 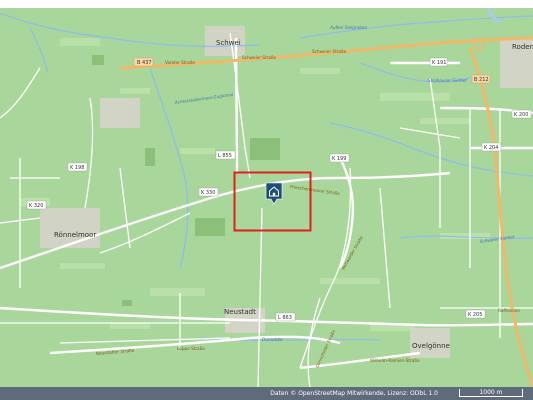 I want to click on svg-text: L 855, so click(x=225, y=156).